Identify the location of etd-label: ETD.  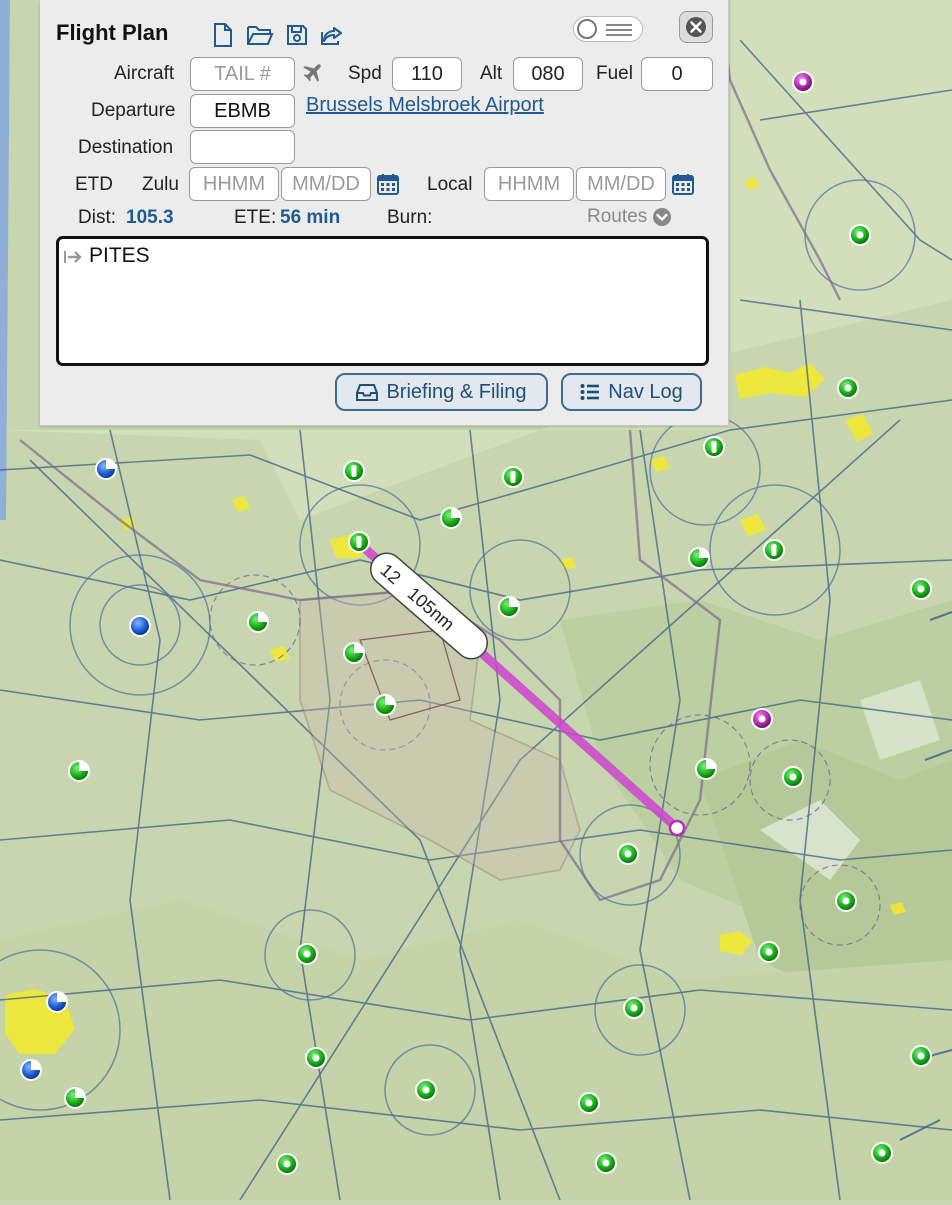
(94, 184).